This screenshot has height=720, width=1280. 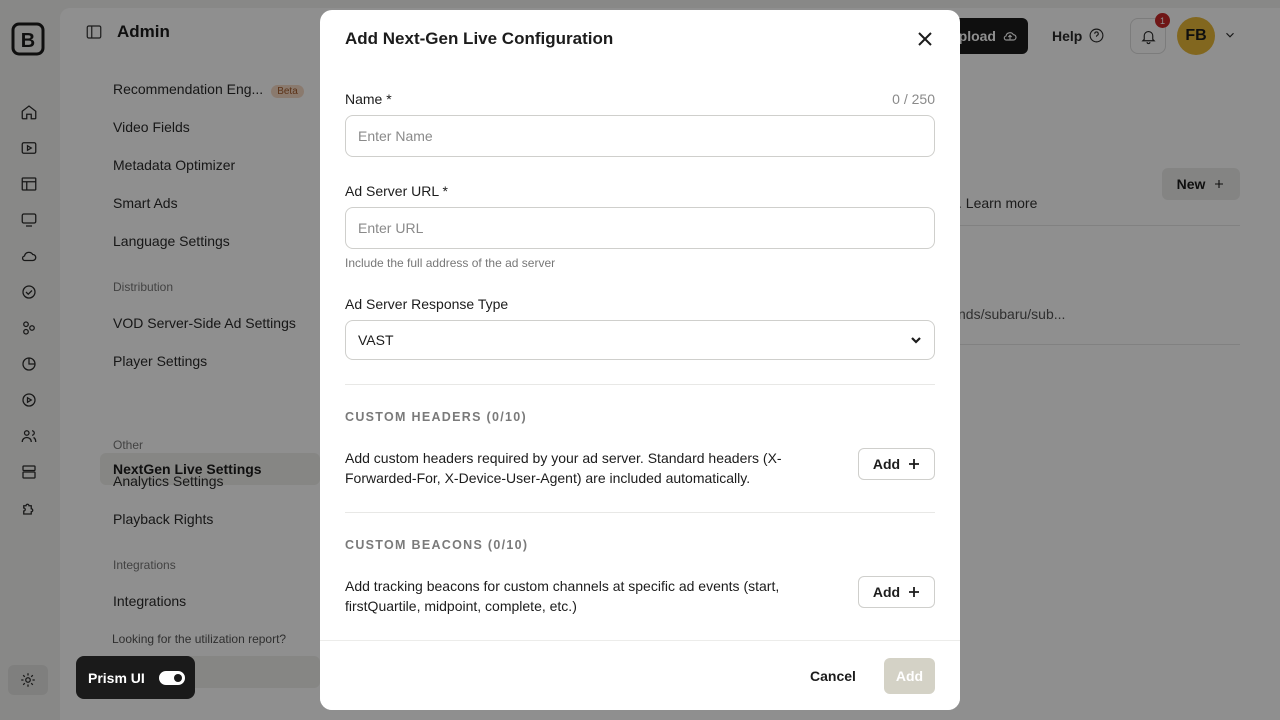 What do you see at coordinates (479, 38) in the screenshot?
I see `modal-title: Add Next-Gen Live Configuration` at bounding box center [479, 38].